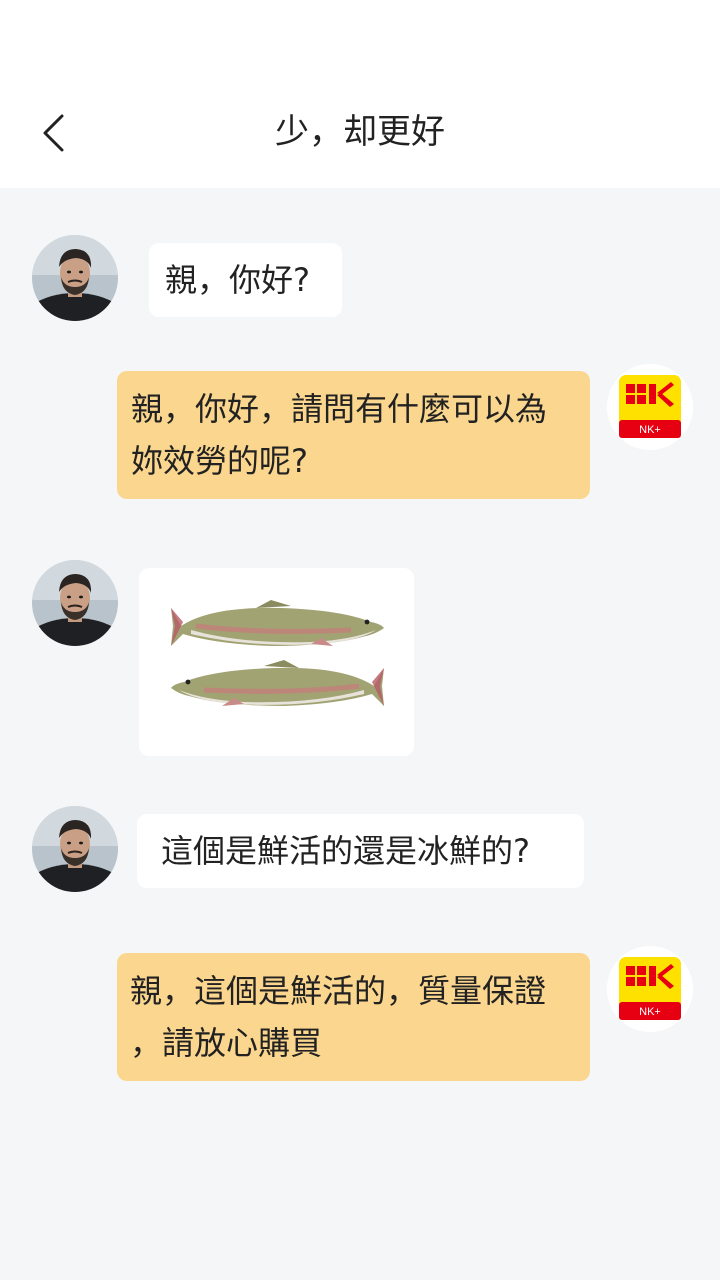  I want to click on message-text-line: 親，你好，請問有什麼可以為, so click(339, 409).